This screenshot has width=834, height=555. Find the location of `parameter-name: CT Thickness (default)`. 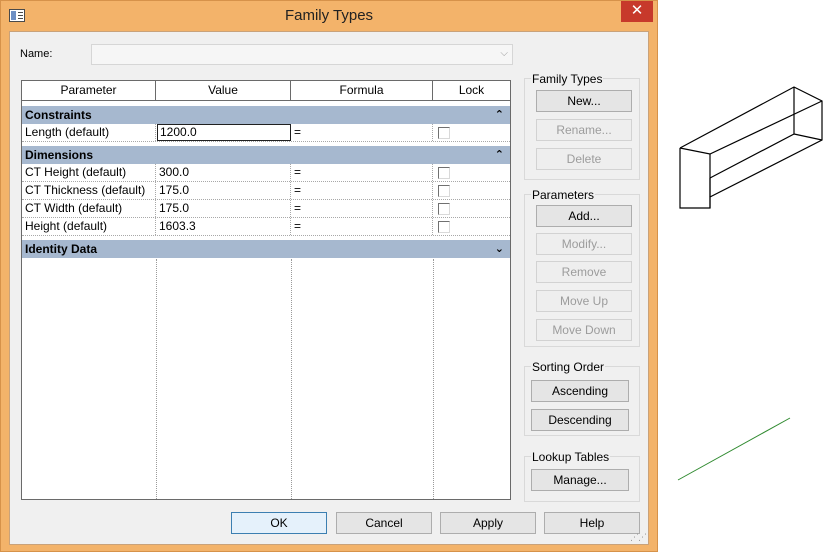

parameter-name: CT Thickness (default) is located at coordinates (89, 190).